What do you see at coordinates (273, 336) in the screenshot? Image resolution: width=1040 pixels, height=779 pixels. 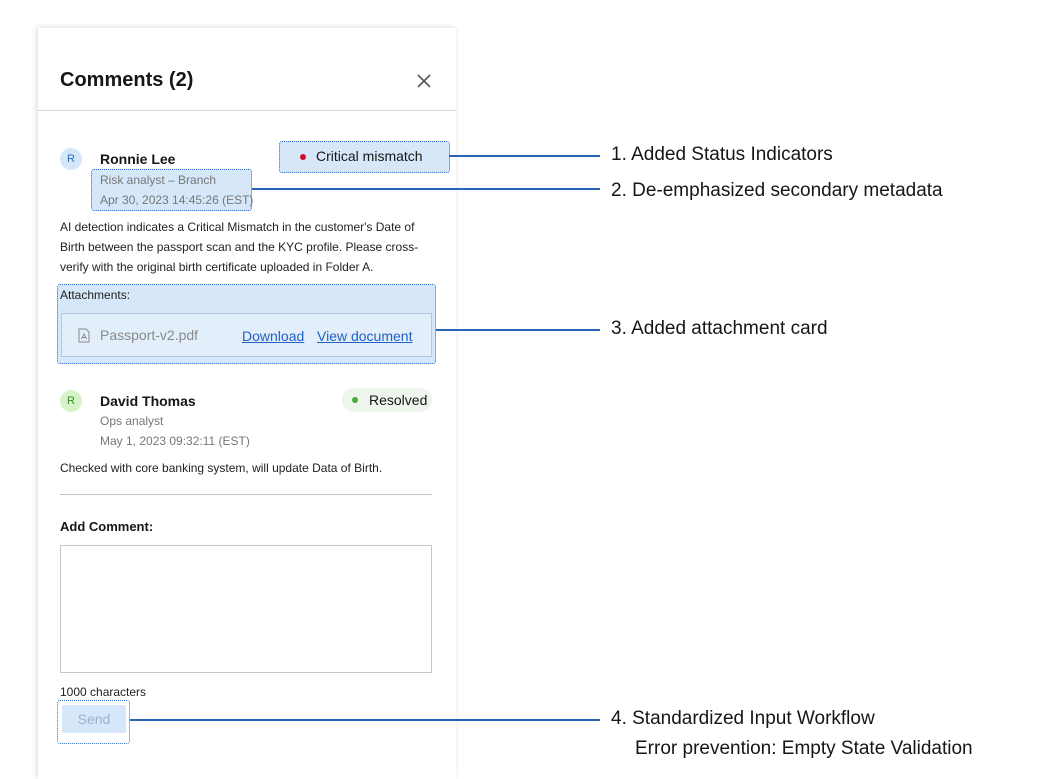 I see `download-link: Download` at bounding box center [273, 336].